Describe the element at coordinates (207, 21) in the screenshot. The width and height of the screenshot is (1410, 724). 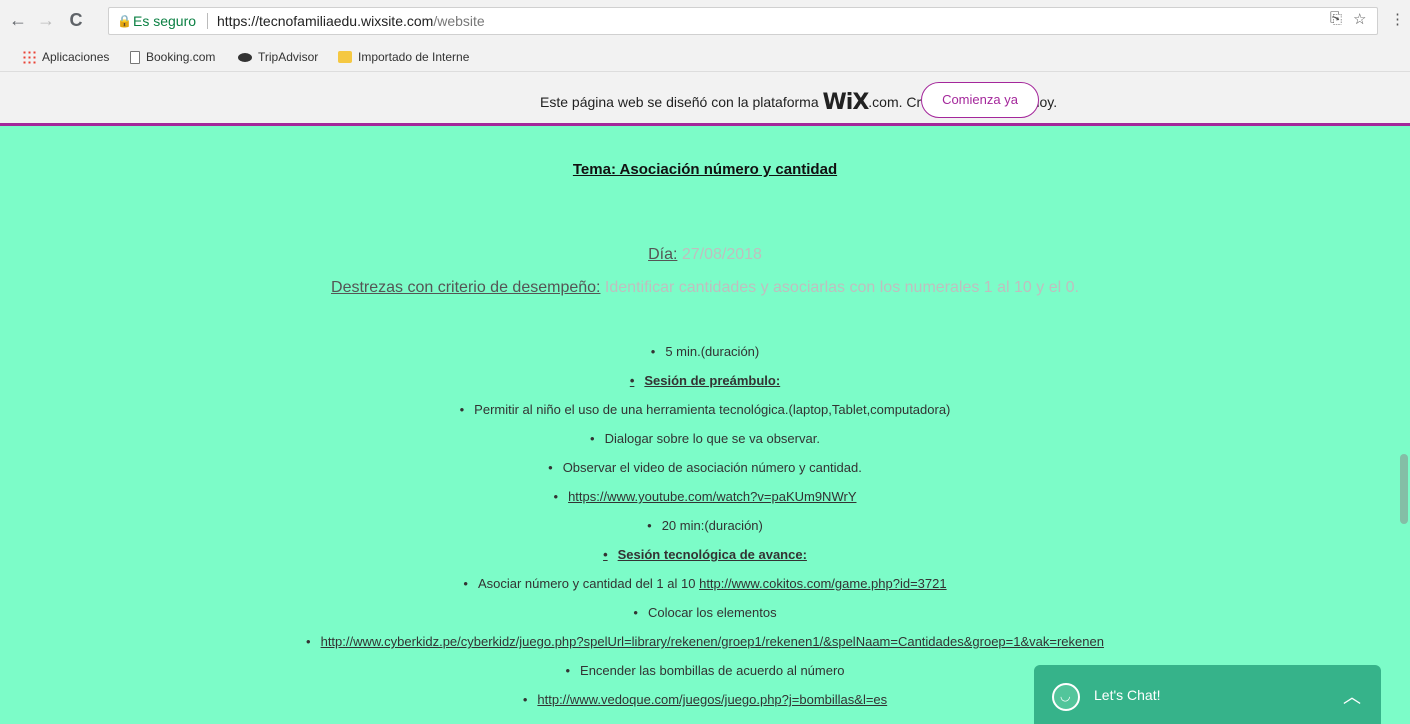
I see `omnibox-separator` at that location.